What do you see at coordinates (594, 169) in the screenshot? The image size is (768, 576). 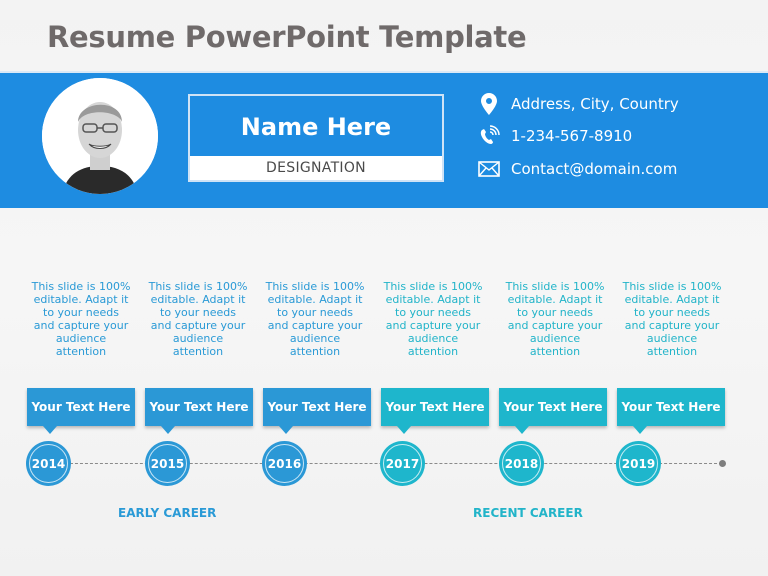 I see `email-text: Contact@domain.com` at bounding box center [594, 169].